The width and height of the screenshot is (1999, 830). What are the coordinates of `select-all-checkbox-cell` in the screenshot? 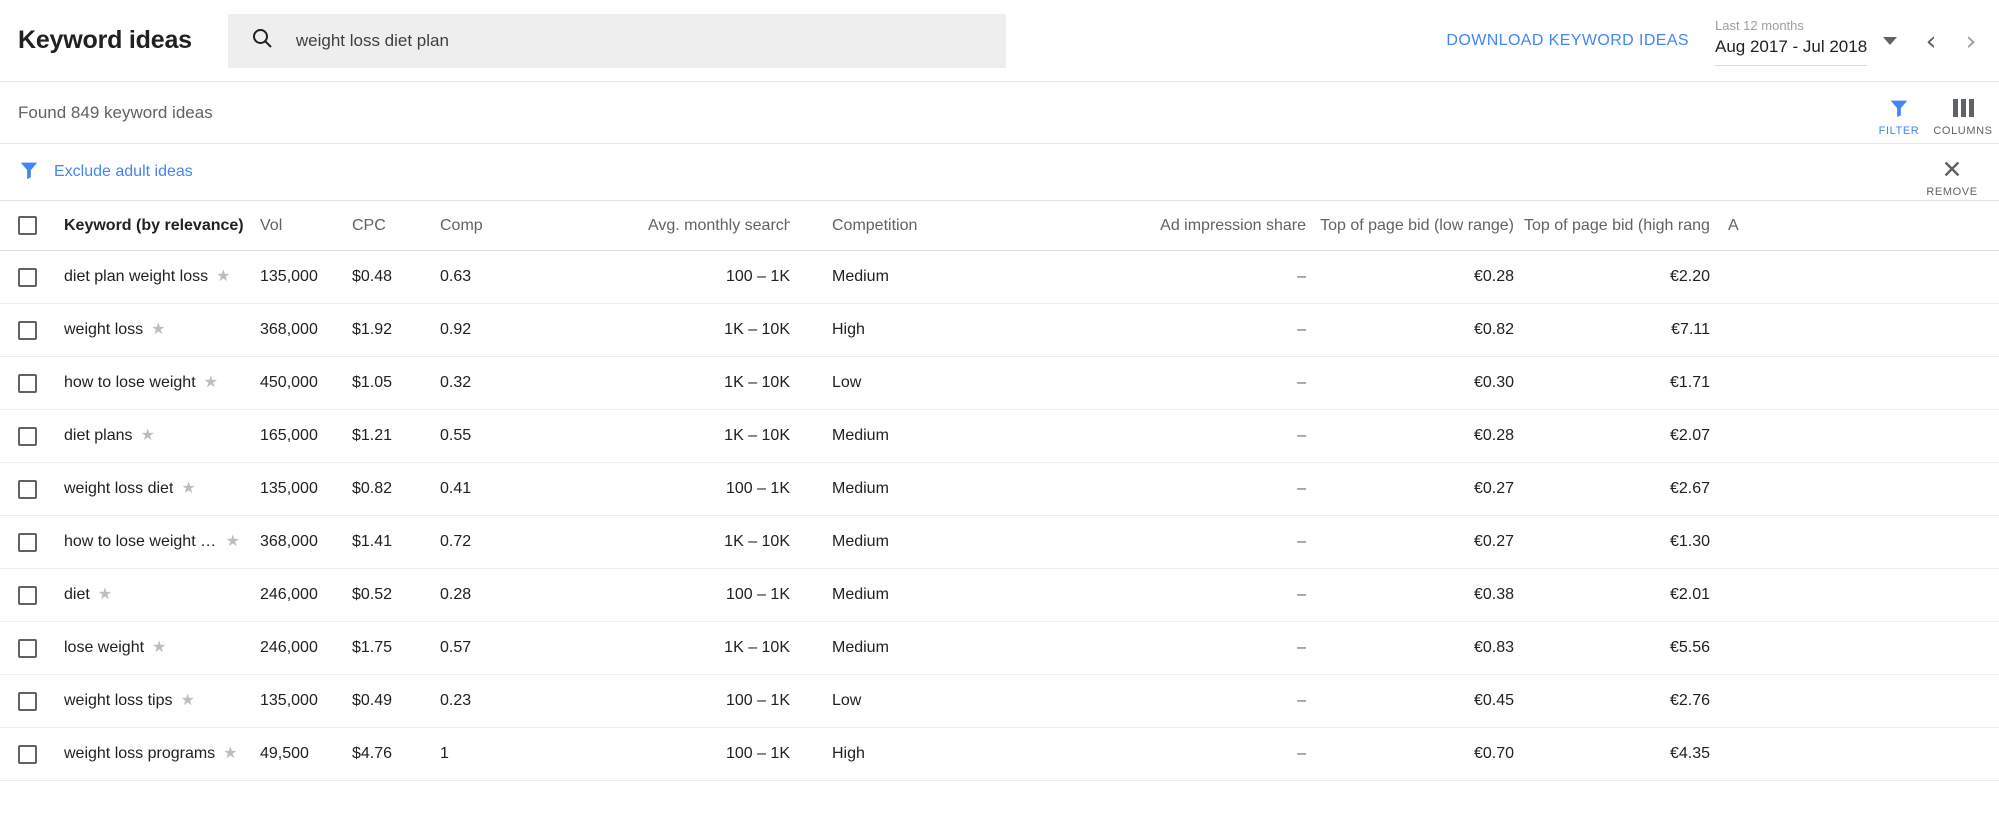 It's located at (27, 225).